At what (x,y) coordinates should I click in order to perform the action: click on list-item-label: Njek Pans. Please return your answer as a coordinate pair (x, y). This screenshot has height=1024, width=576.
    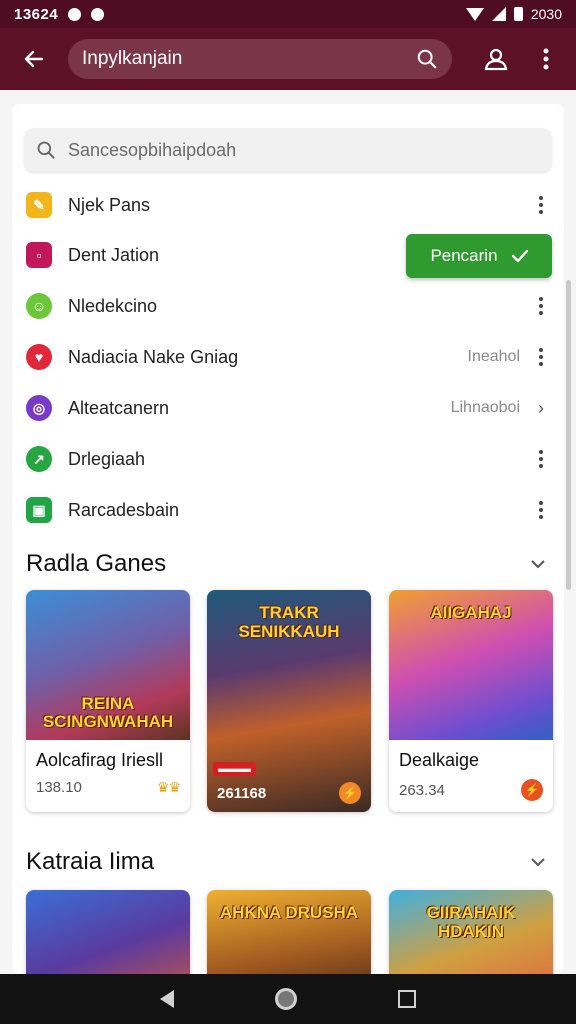
    Looking at the image, I should click on (109, 204).